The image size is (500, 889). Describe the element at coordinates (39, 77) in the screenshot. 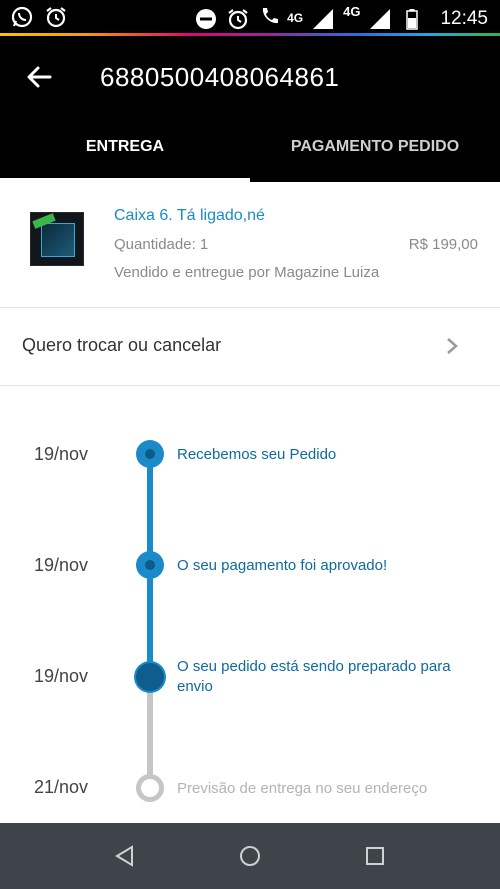

I see `arrow-left-icon` at that location.